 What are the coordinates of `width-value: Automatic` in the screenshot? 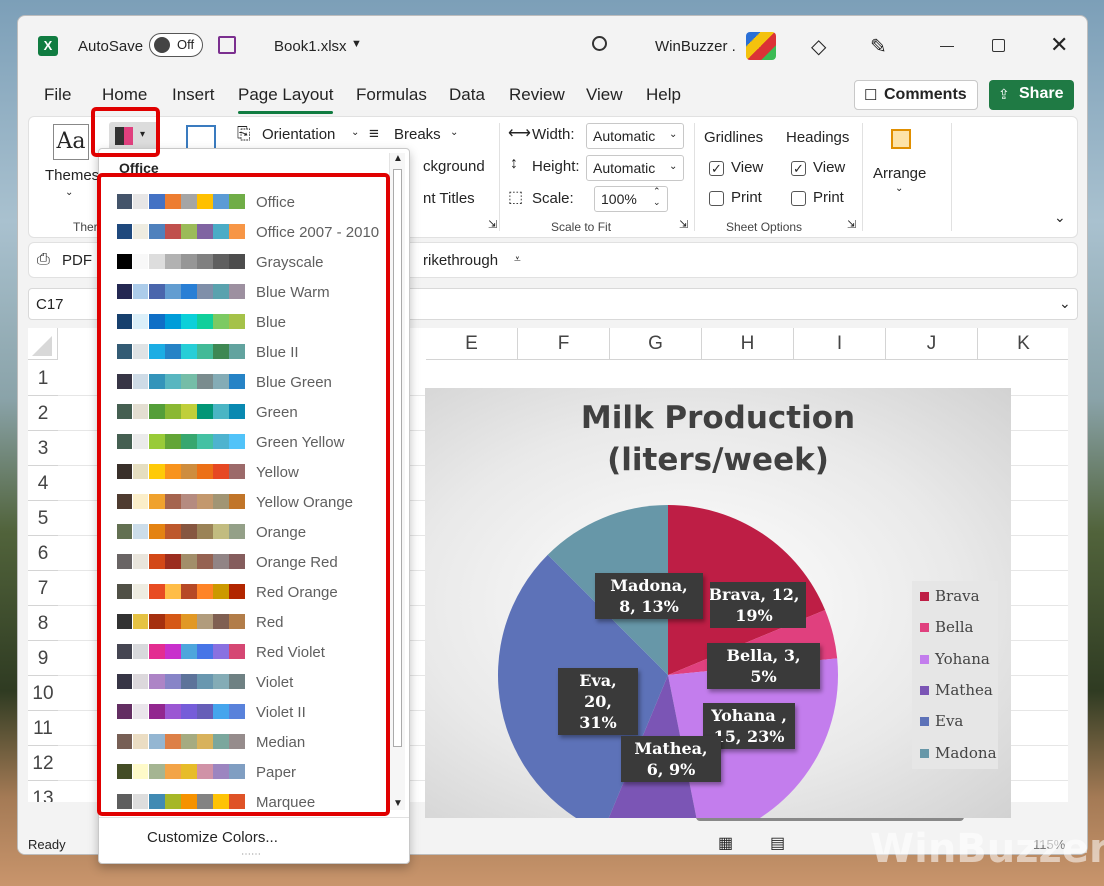 It's located at (624, 136).